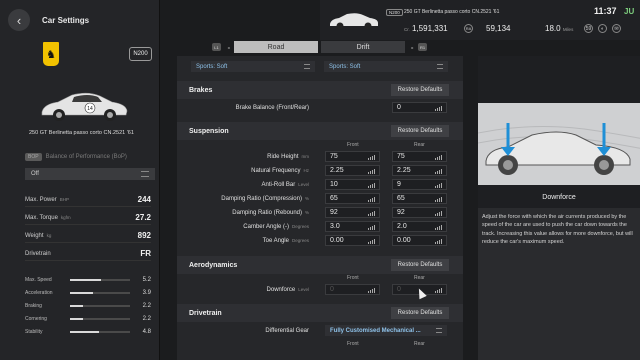  Describe the element at coordinates (216, 47) in the screenshot. I see `l1-key-icon: L1` at that location.